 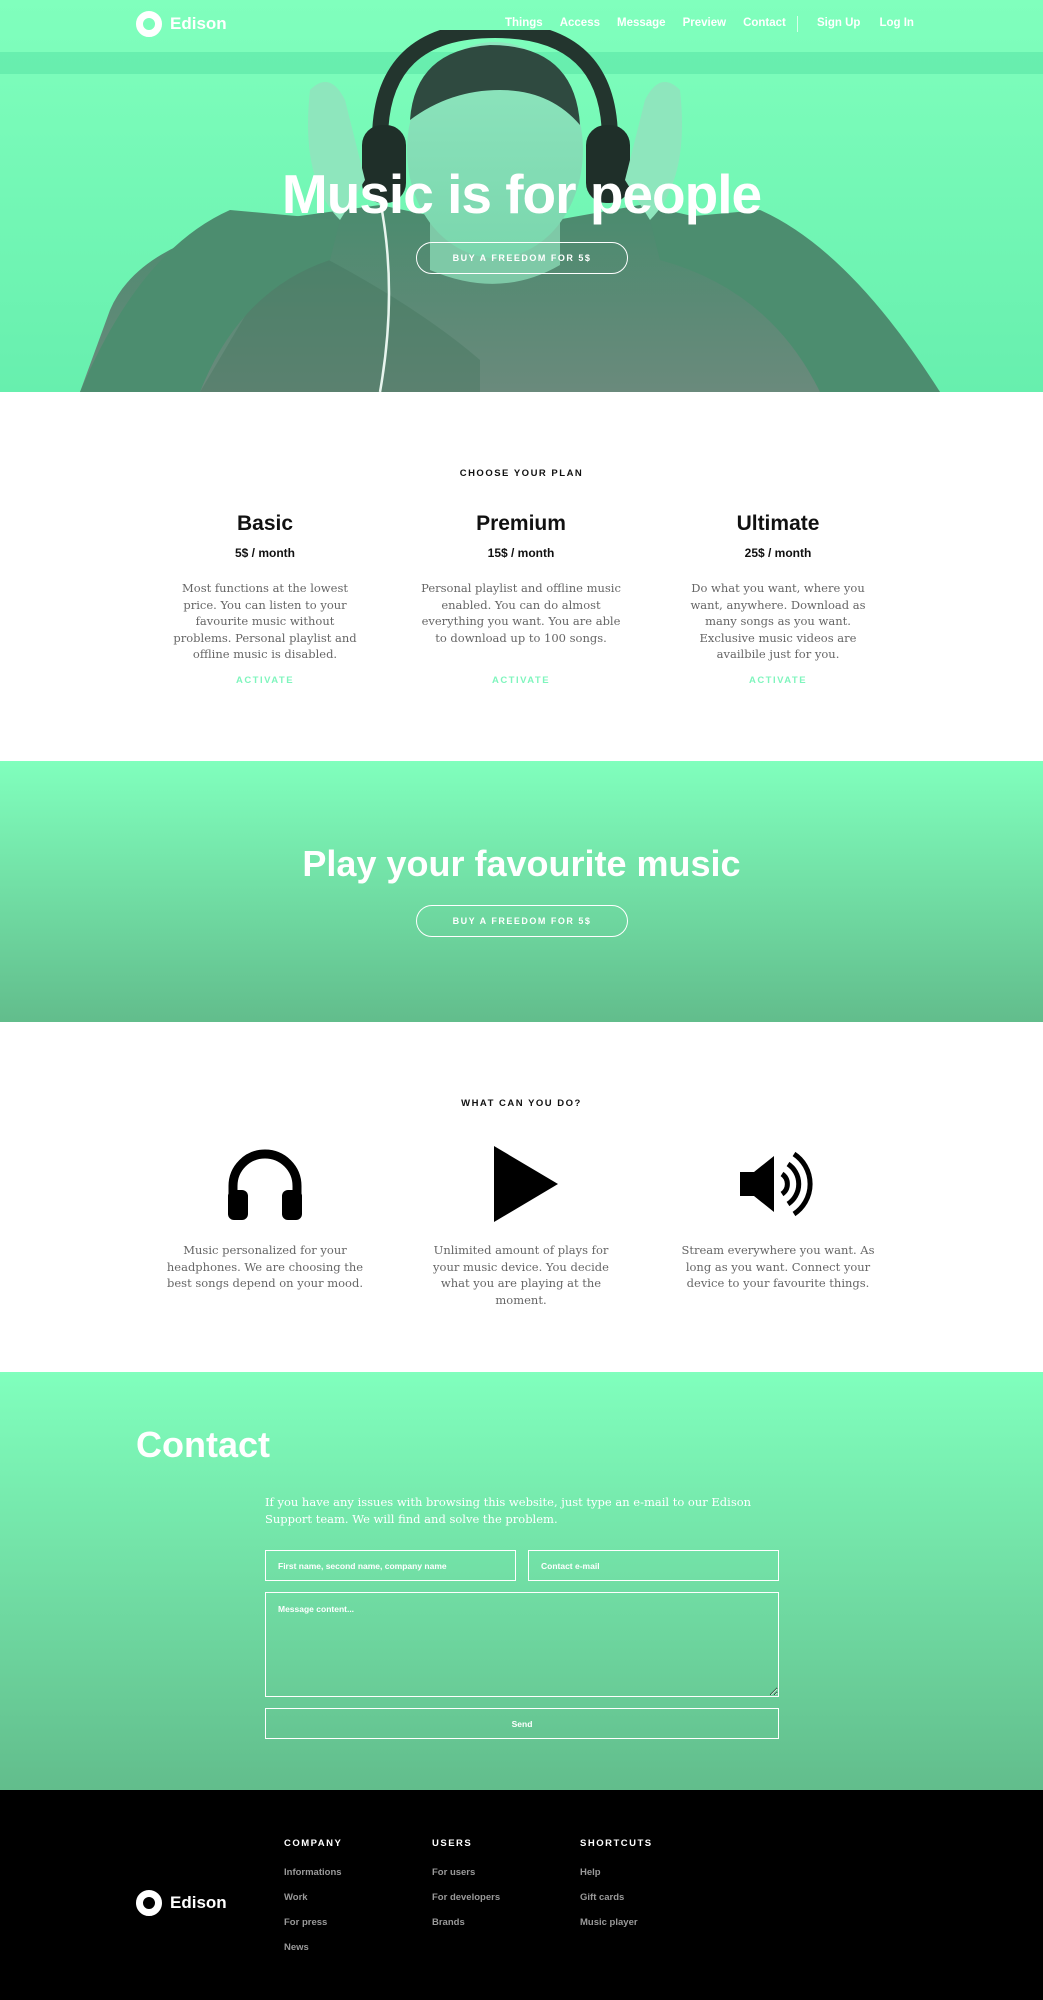 What do you see at coordinates (466, 1890) in the screenshot?
I see `footer-column-users: USERS For users For developers Brands` at bounding box center [466, 1890].